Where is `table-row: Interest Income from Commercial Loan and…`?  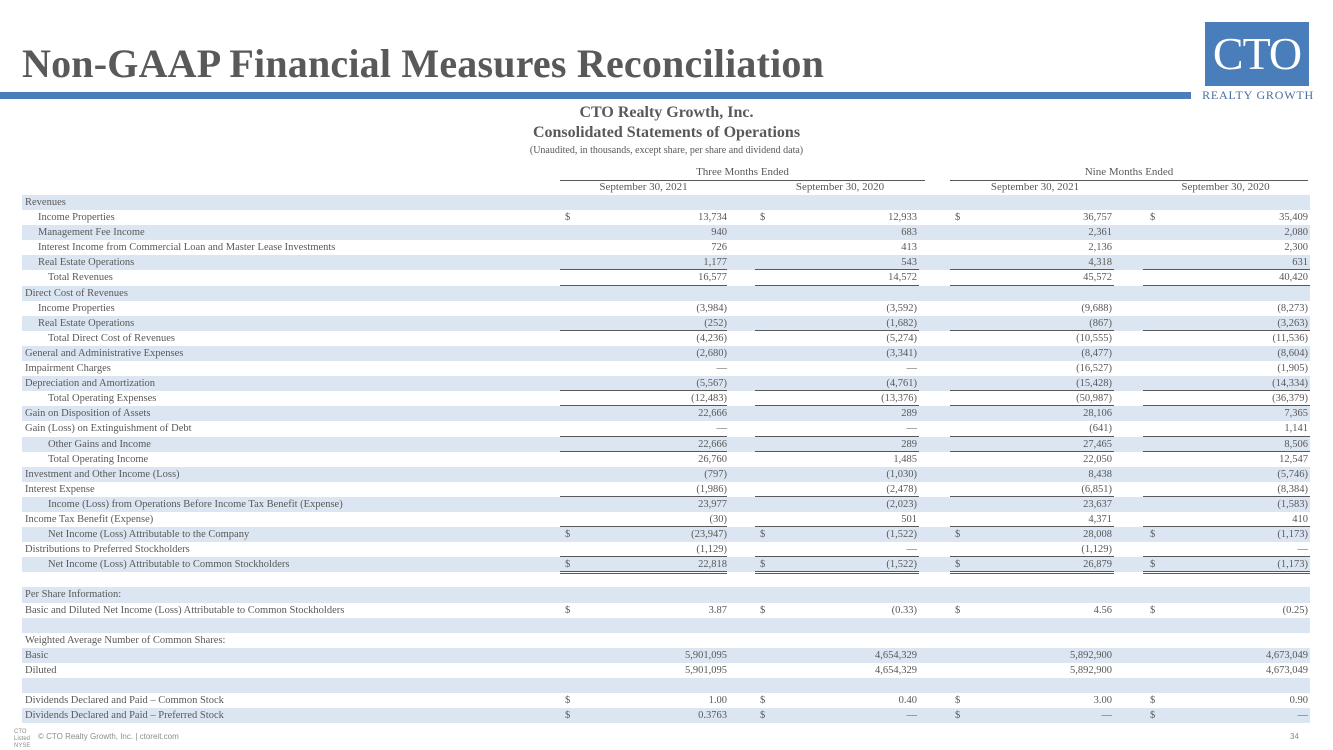 table-row: Interest Income from Commercial Loan and… is located at coordinates (666, 247).